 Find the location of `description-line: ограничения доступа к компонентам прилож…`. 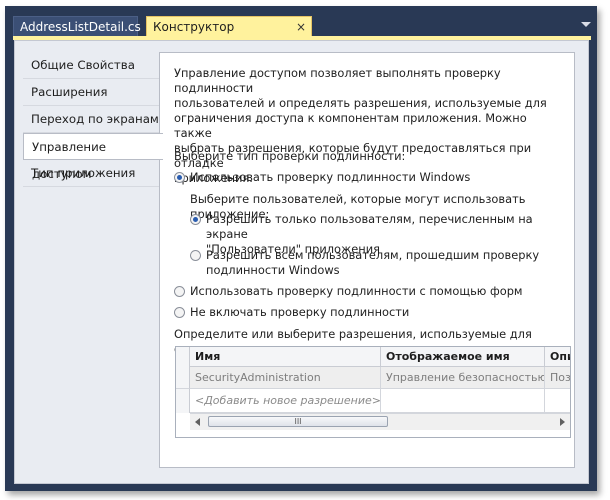

description-line: ограничения доступа к компонентам прилож… is located at coordinates (350, 125).